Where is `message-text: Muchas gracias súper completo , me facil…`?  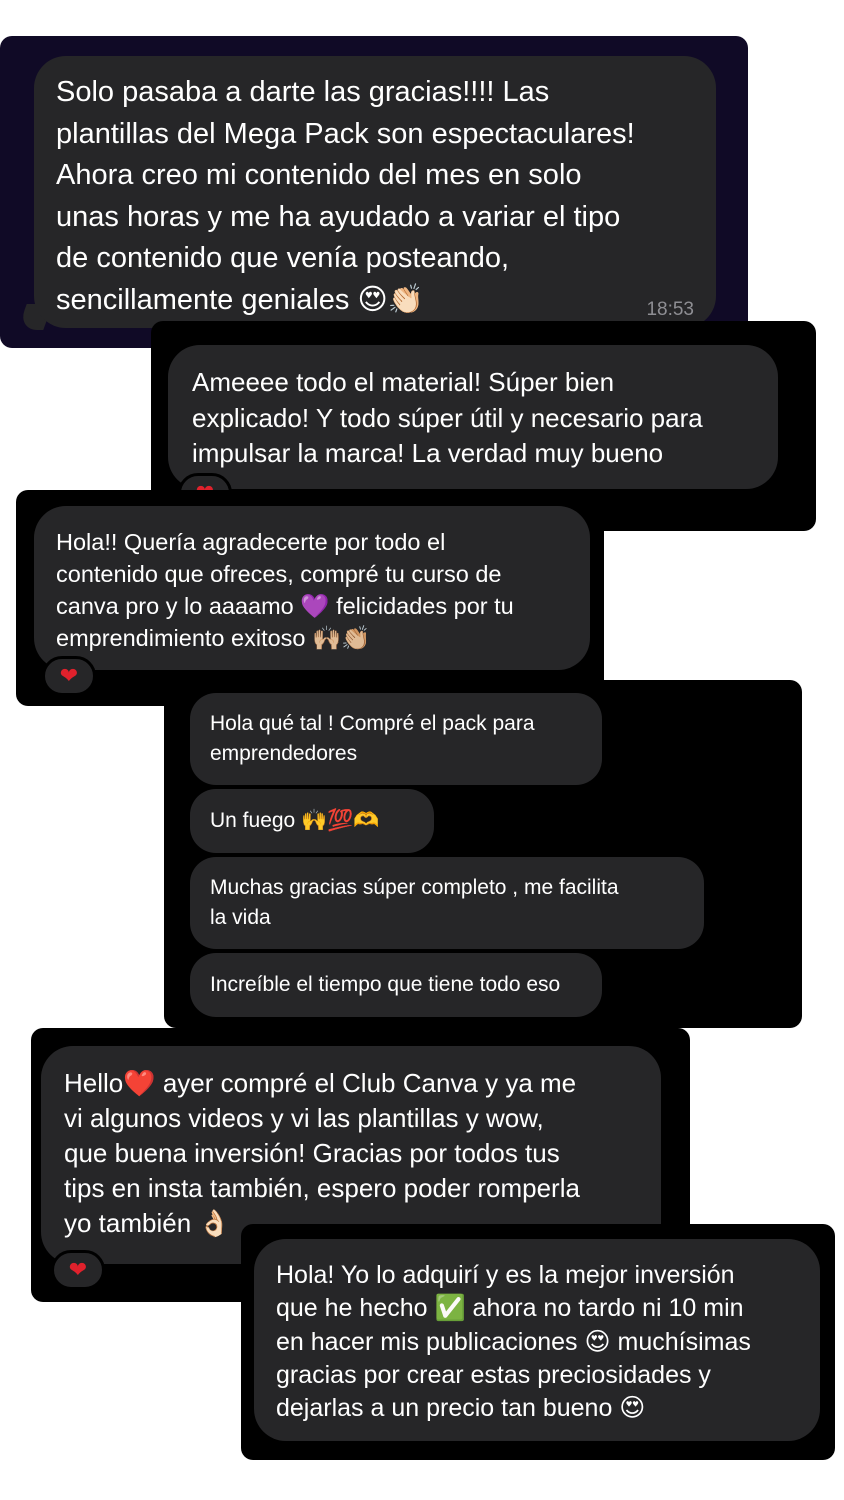 message-text: Muchas gracias súper completo , me facil… is located at coordinates (414, 902).